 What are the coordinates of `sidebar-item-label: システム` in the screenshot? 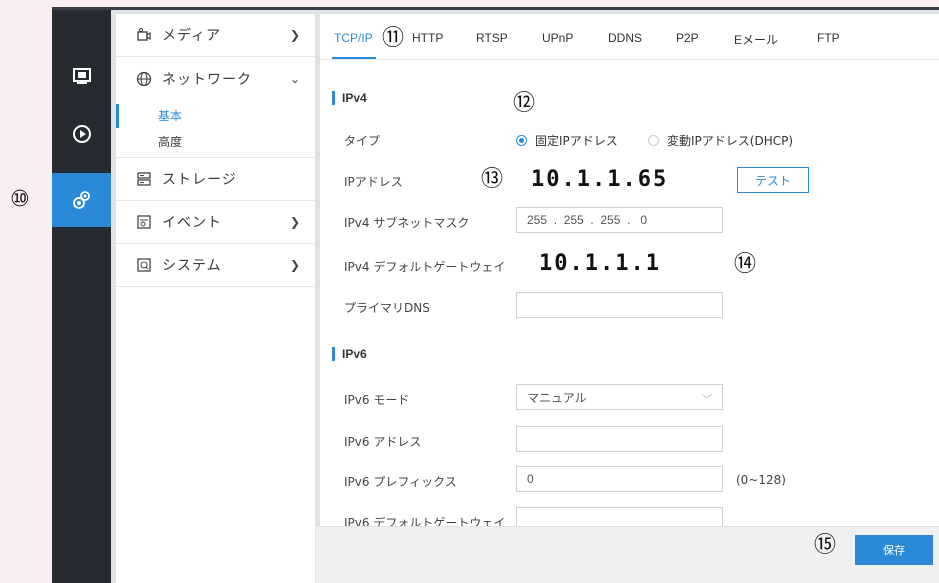 It's located at (192, 266).